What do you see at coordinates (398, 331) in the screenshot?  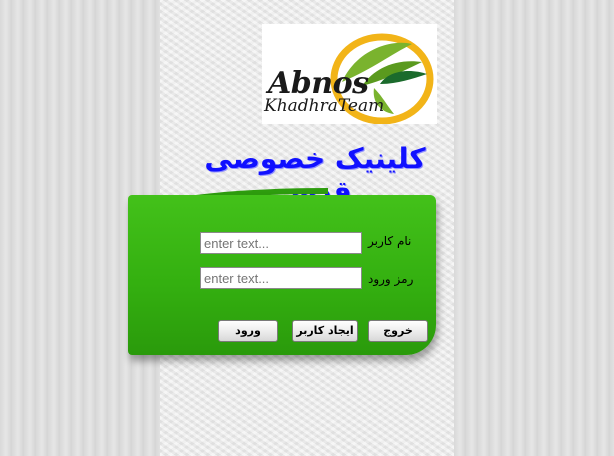 I see `exit-button: خروج` at bounding box center [398, 331].